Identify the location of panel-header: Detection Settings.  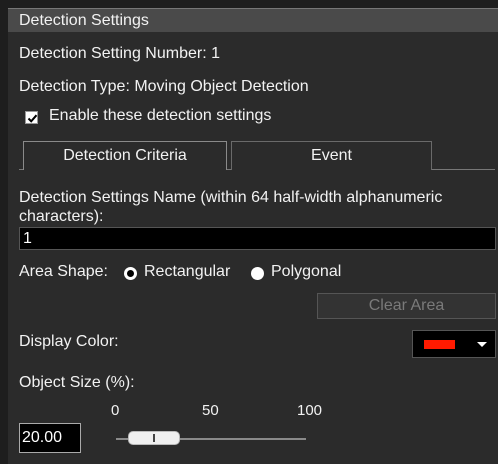
(253, 20).